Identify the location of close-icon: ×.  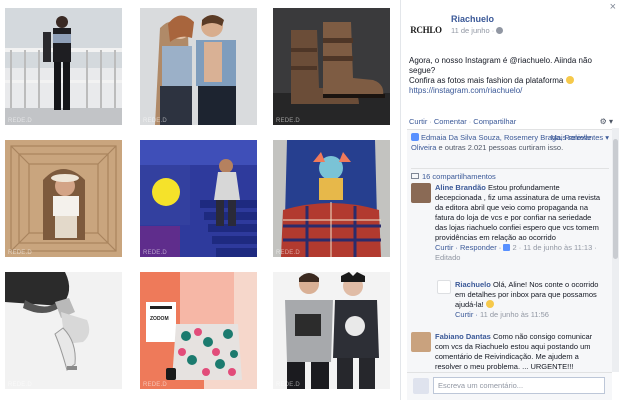
(613, 7).